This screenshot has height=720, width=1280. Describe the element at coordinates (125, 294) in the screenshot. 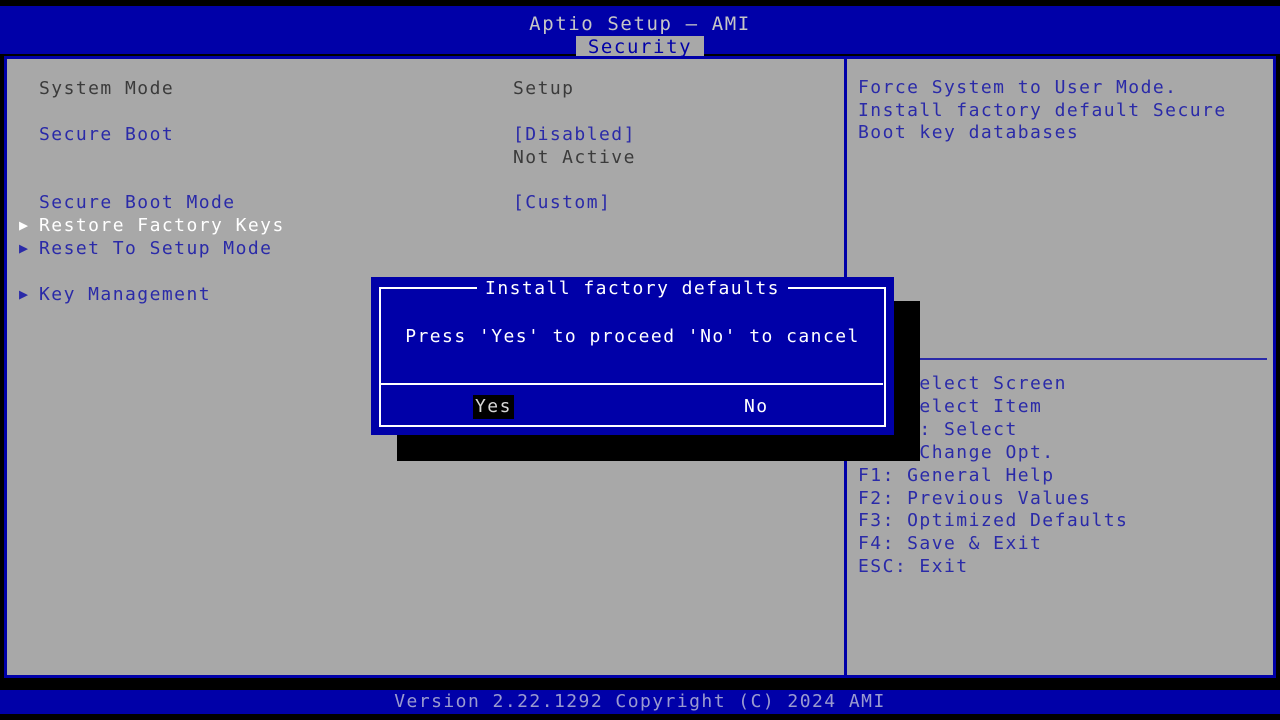

I see `setting-label: Key Management` at that location.